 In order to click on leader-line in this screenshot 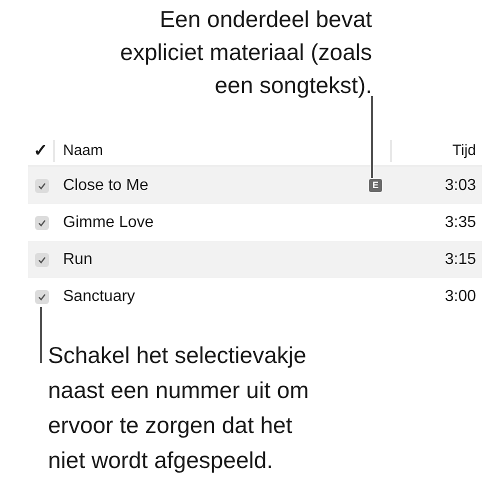, I will do `click(41, 335)`.